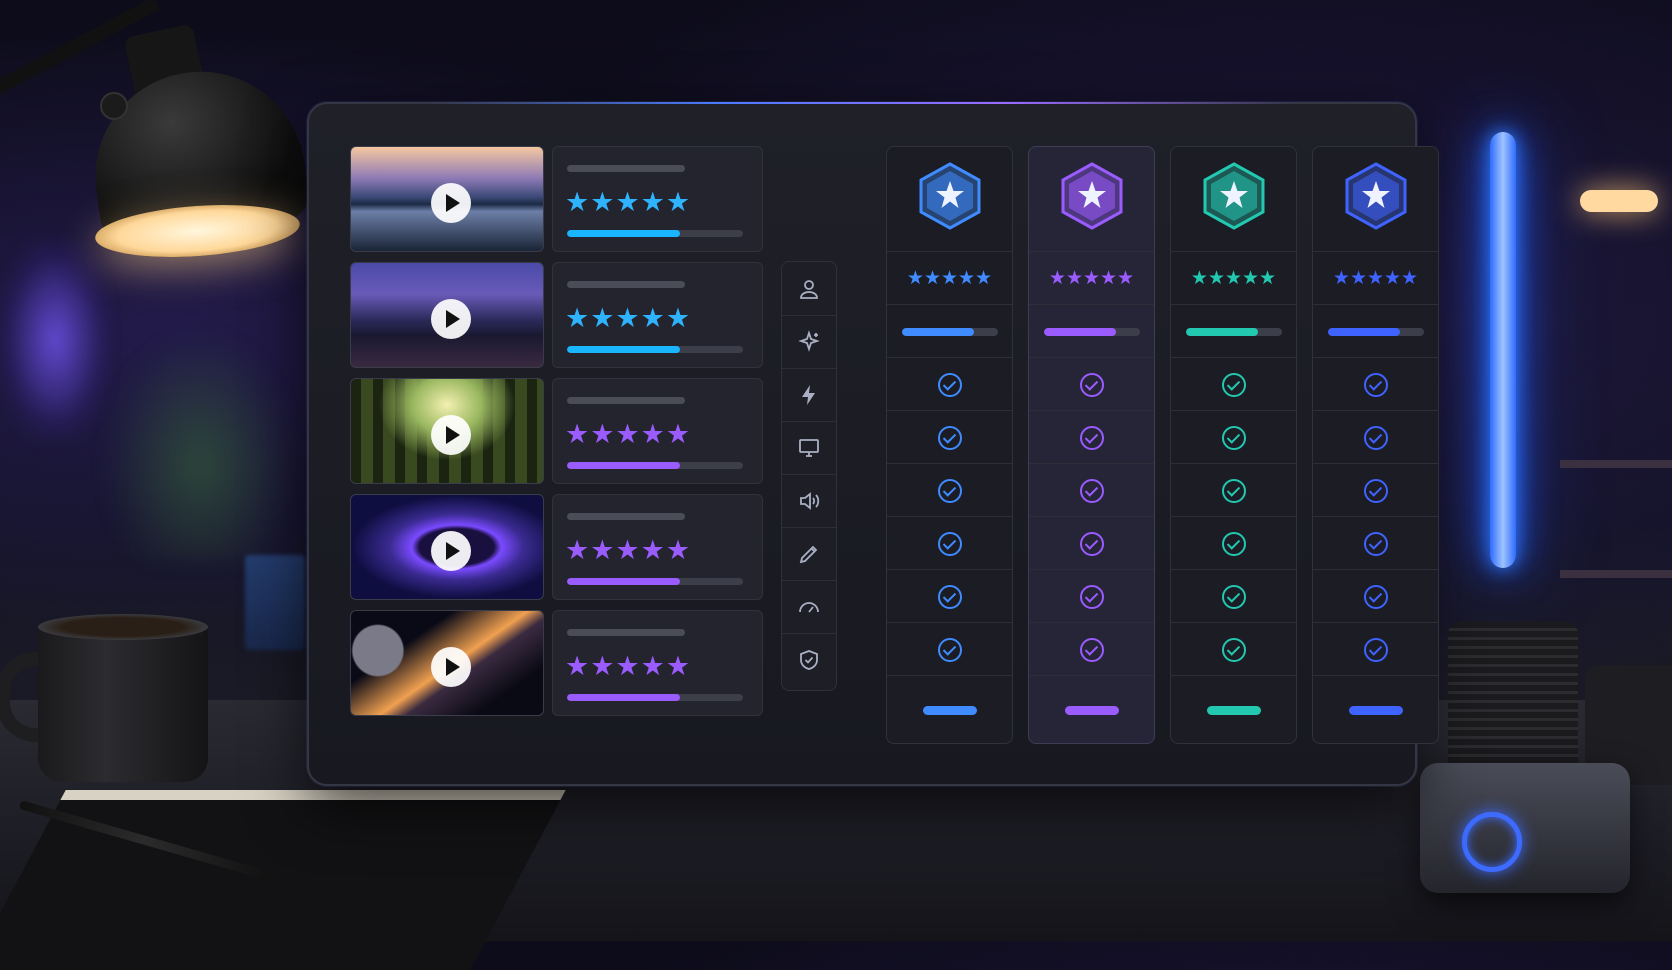 This screenshot has width=1672, height=970. I want to click on speedometer-icon, so click(809, 607).